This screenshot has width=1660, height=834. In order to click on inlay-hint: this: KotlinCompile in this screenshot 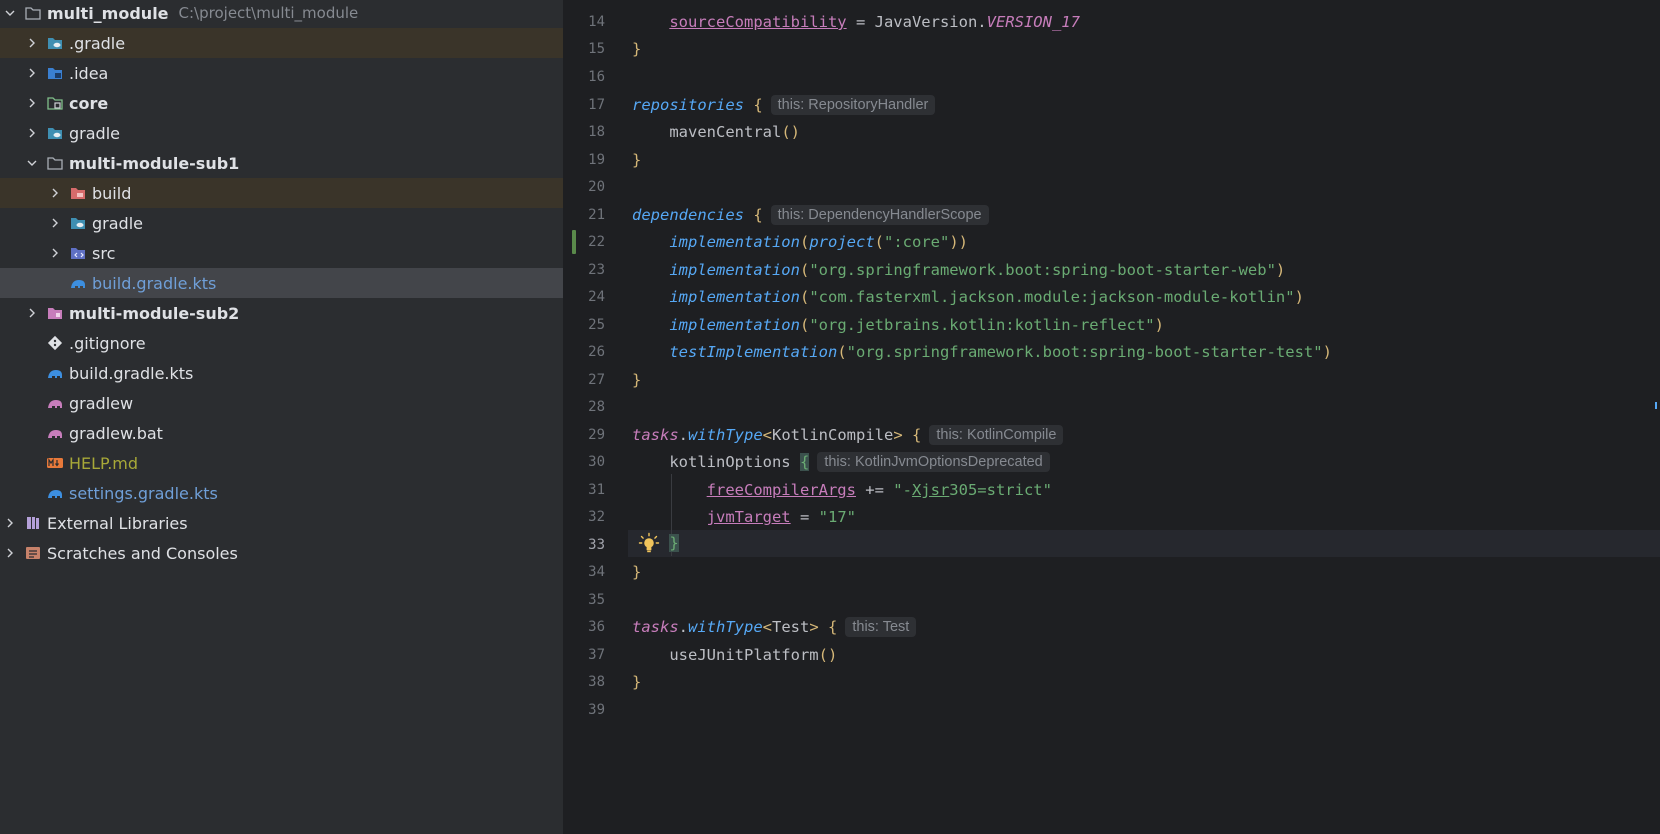, I will do `click(996, 435)`.